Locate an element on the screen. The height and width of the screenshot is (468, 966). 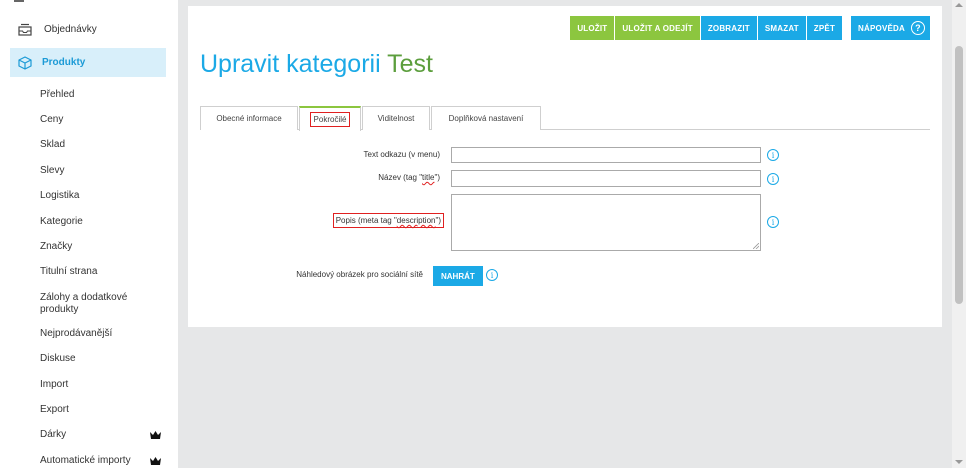
question-icon: ? is located at coordinates (918, 28).